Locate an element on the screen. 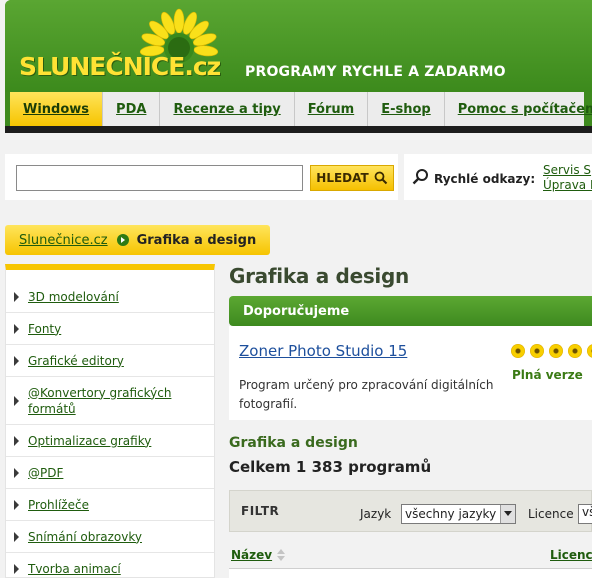  breadcrumb: Slunečnice.cz Grafika a design is located at coordinates (137, 240).